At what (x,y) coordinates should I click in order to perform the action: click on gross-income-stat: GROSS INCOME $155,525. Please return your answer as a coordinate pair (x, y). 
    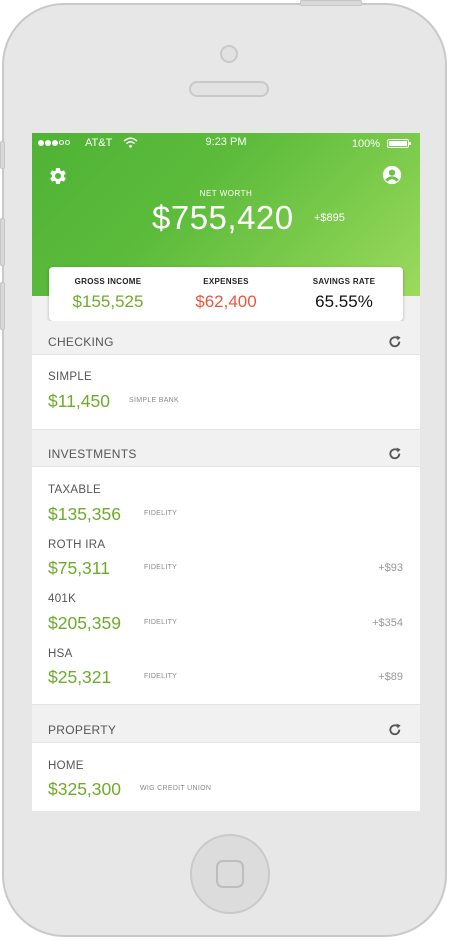
    Looking at the image, I should click on (108, 294).